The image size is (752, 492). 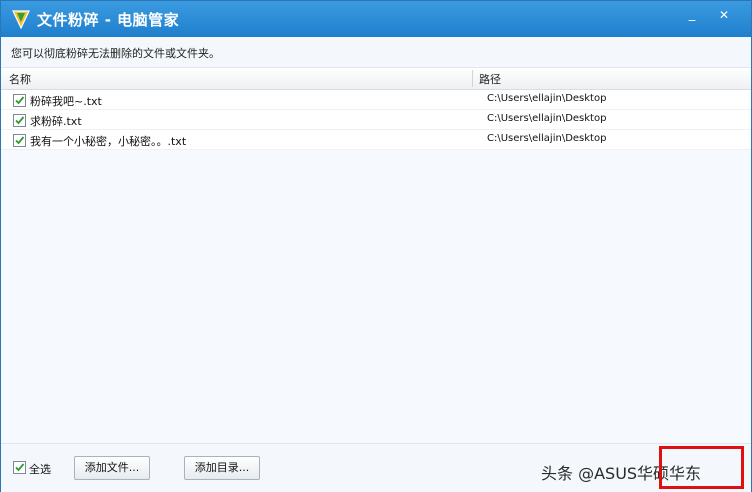 What do you see at coordinates (66, 101) in the screenshot?
I see `file-name: 粉碎我吧~.txt` at bounding box center [66, 101].